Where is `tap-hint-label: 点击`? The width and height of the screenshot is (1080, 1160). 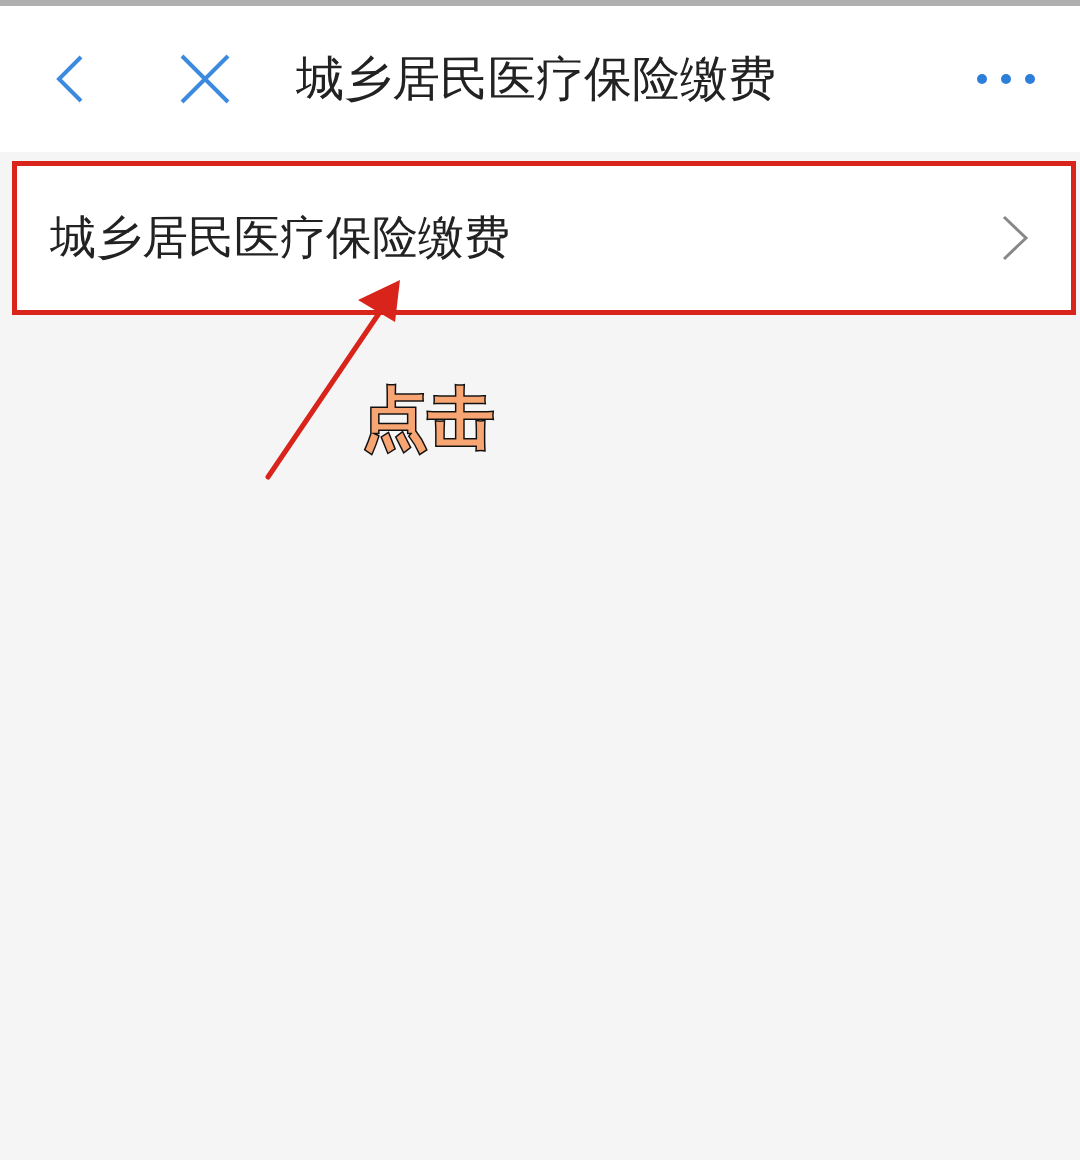
tap-hint-label: 点击 is located at coordinates (428, 419).